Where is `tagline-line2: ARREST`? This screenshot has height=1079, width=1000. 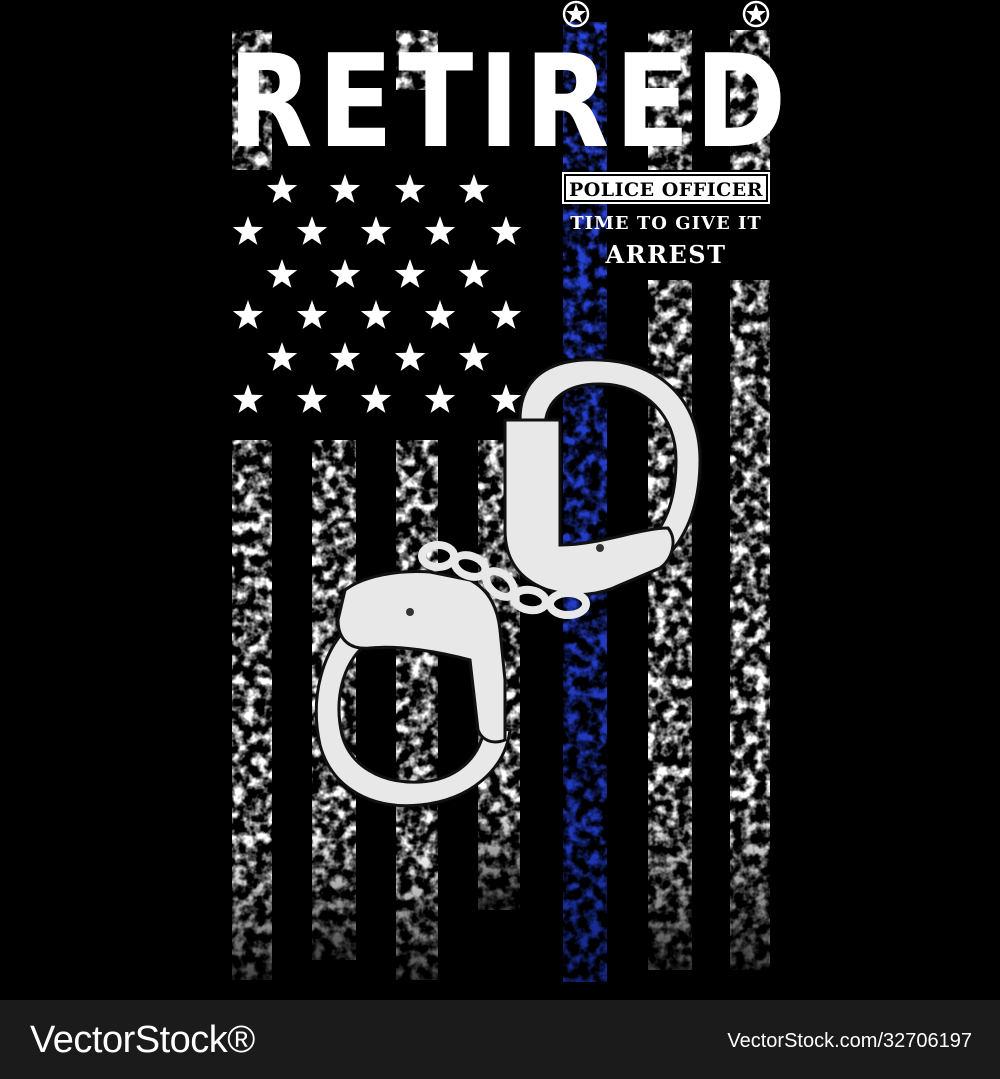 tagline-line2: ARREST is located at coordinates (666, 254).